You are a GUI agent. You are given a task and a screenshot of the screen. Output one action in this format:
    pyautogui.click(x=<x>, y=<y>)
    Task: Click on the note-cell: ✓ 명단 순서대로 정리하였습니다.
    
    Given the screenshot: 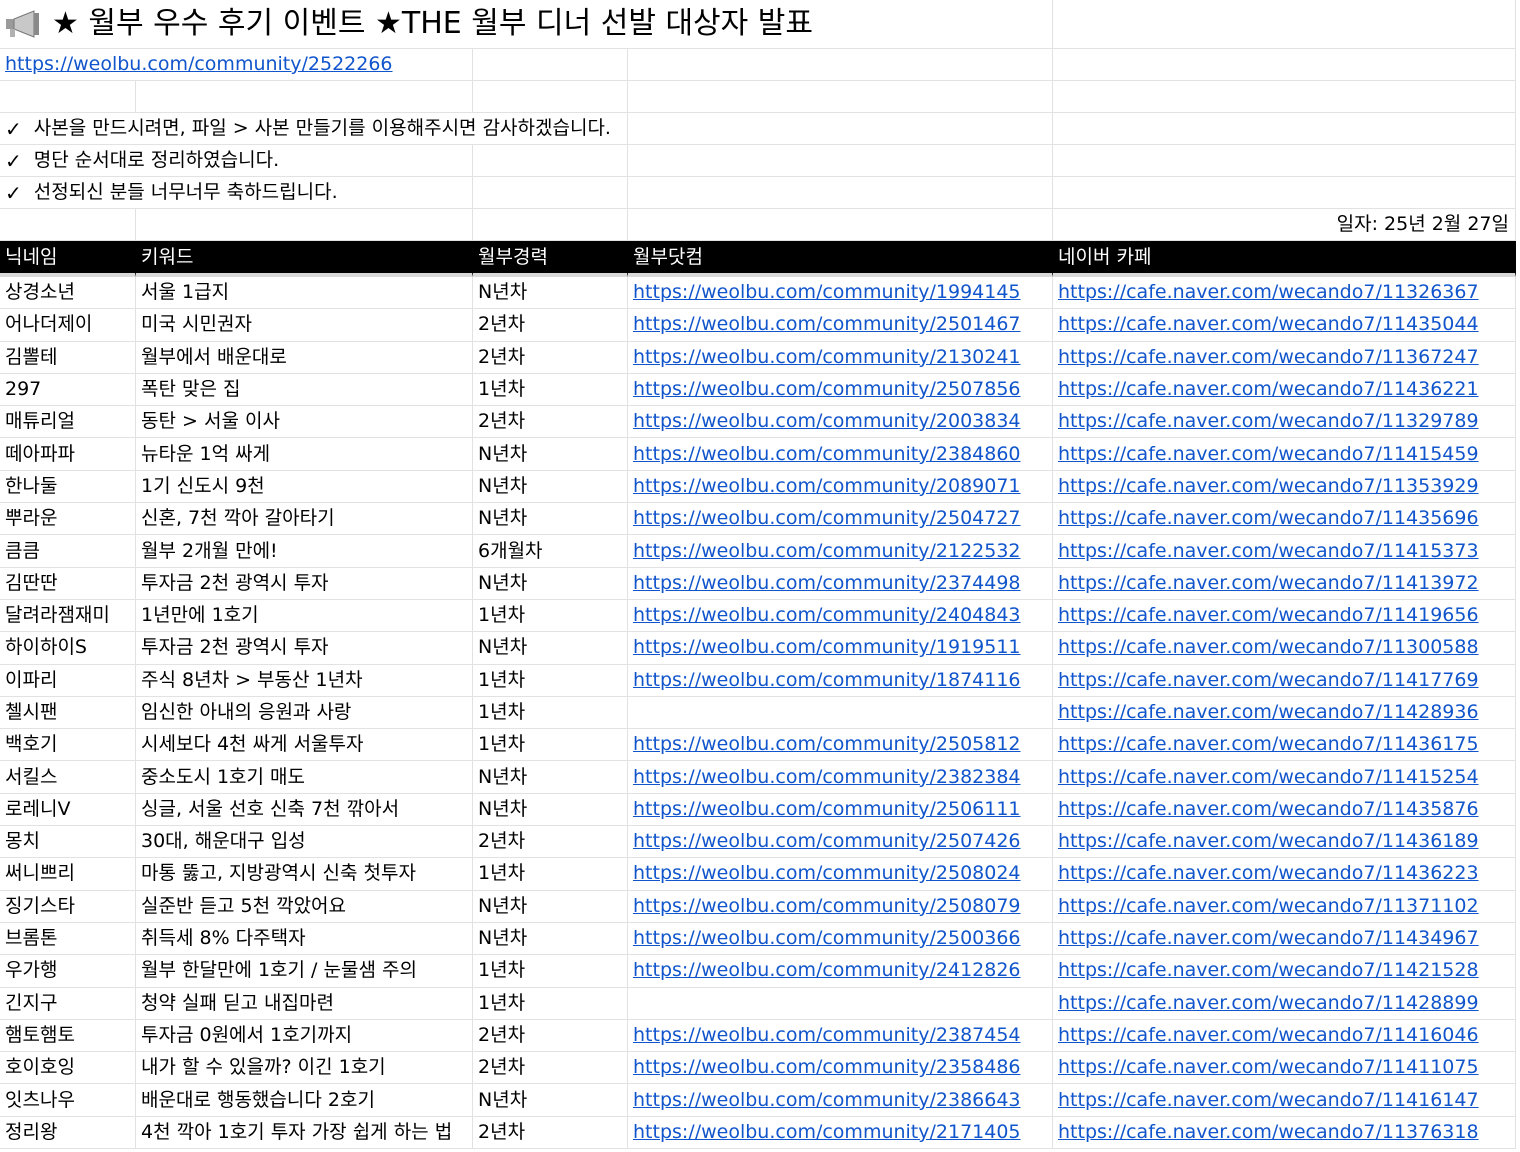 What is the action you would take?
    pyautogui.click(x=236, y=161)
    